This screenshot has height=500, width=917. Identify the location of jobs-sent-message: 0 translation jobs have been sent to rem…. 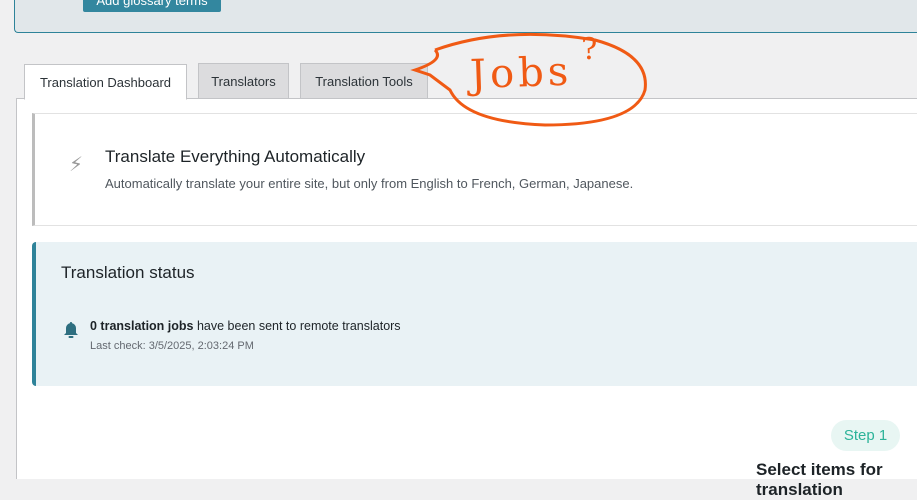
(245, 326).